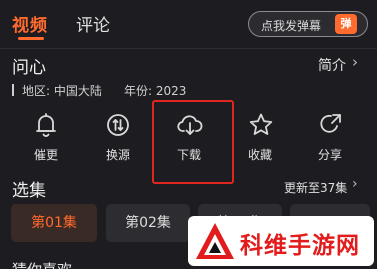 This screenshot has width=377, height=269. Describe the element at coordinates (29, 68) in the screenshot. I see `show-title: 问心` at that location.